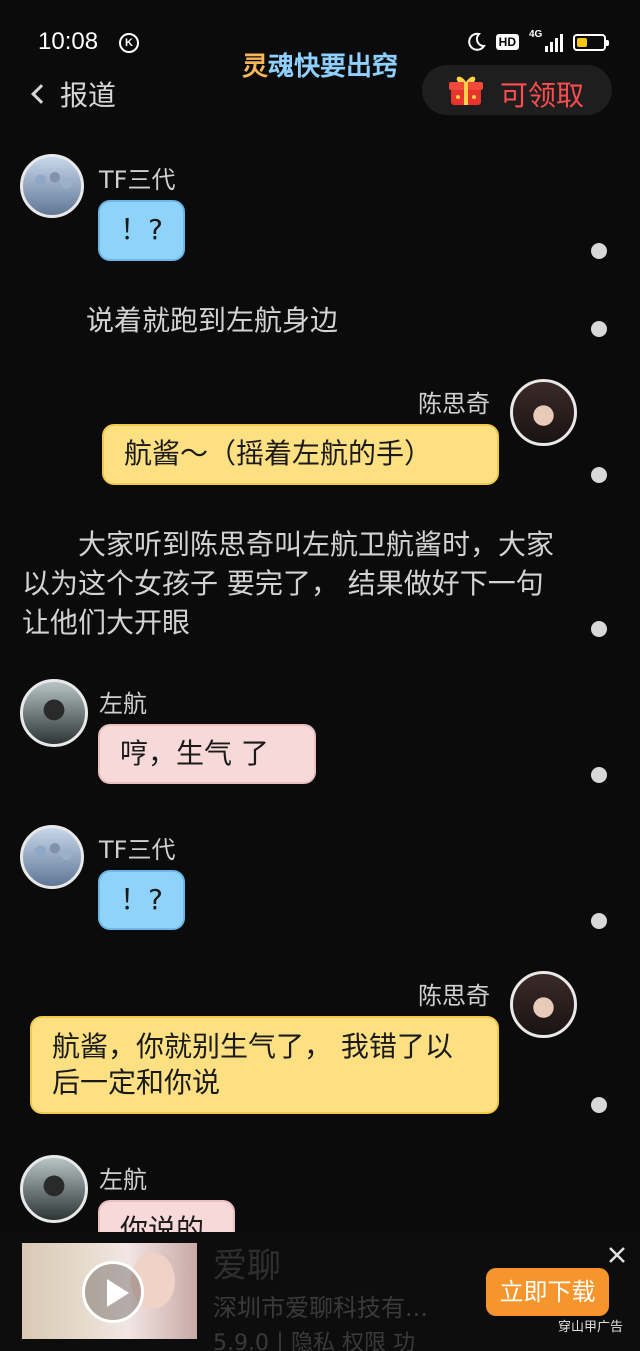 Image resolution: width=640 pixels, height=1351 pixels. I want to click on ad-title: 爱聊, so click(247, 1266).